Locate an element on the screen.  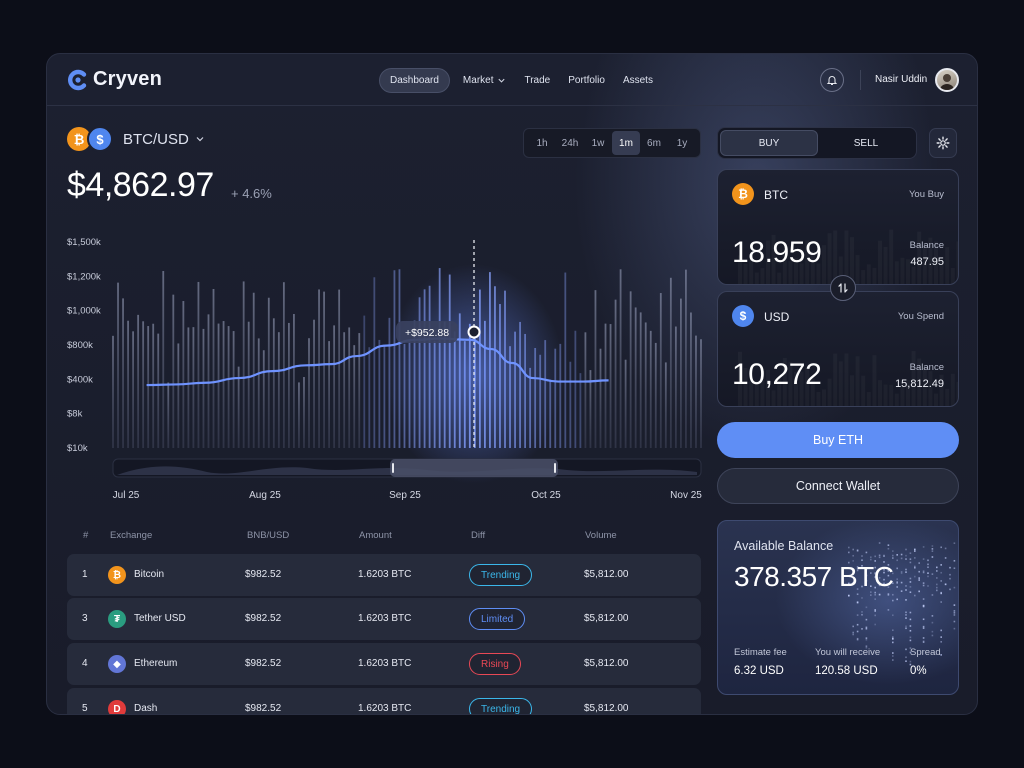
cursor-point is located at coordinates (474, 332).